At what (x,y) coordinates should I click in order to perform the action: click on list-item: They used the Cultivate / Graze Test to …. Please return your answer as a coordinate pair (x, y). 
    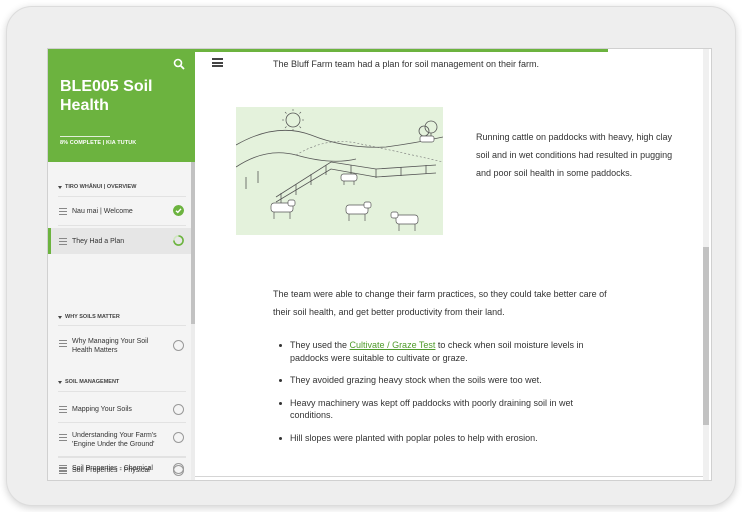
    Looking at the image, I should click on (445, 351).